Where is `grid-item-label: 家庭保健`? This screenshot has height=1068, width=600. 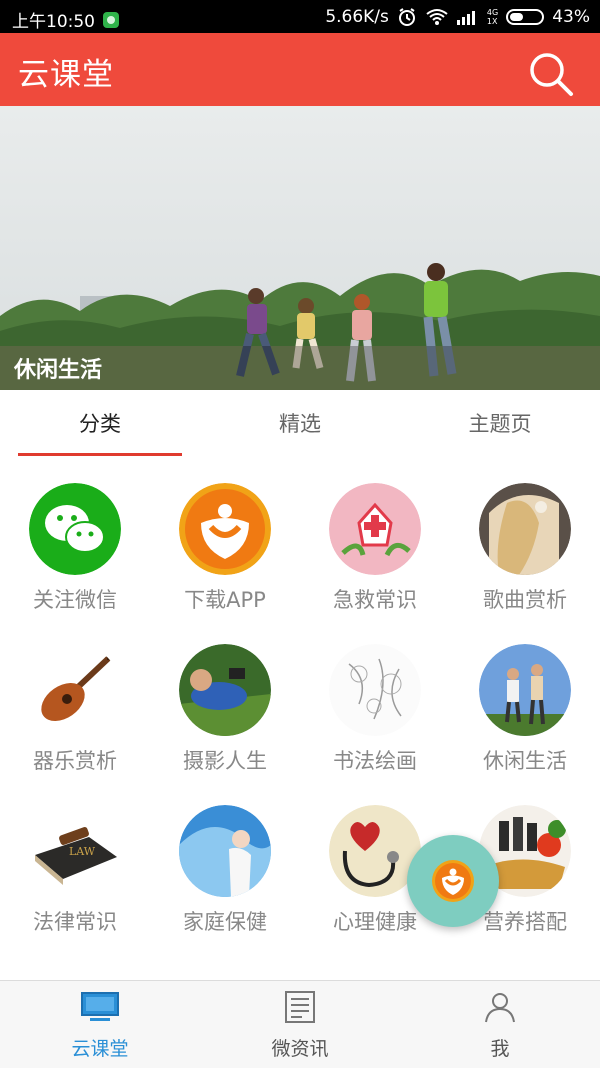
grid-item-label: 家庭保健 is located at coordinates (225, 922).